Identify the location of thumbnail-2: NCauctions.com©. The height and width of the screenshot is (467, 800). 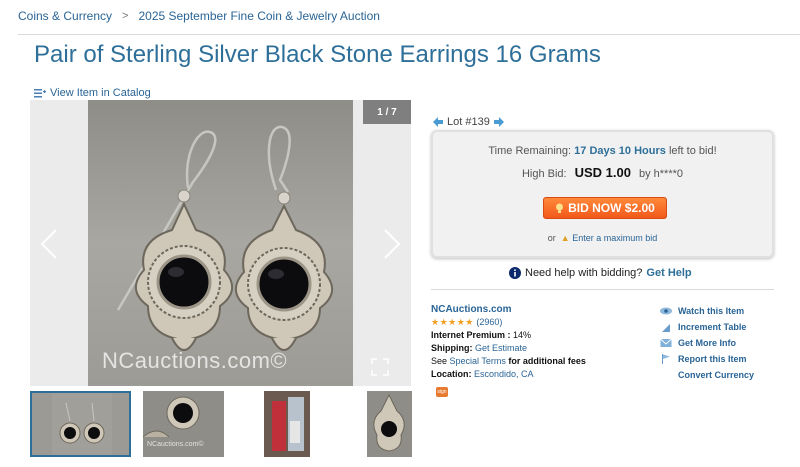
(183, 424).